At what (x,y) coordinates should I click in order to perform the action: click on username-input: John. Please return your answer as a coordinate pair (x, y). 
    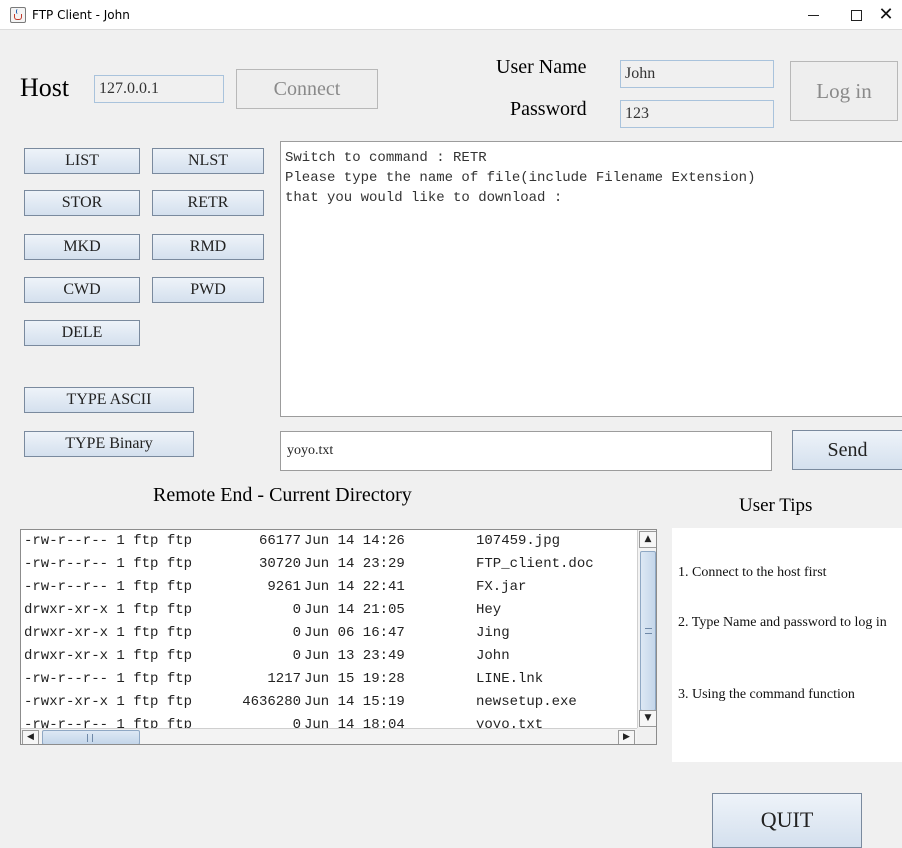
    Looking at the image, I should click on (697, 74).